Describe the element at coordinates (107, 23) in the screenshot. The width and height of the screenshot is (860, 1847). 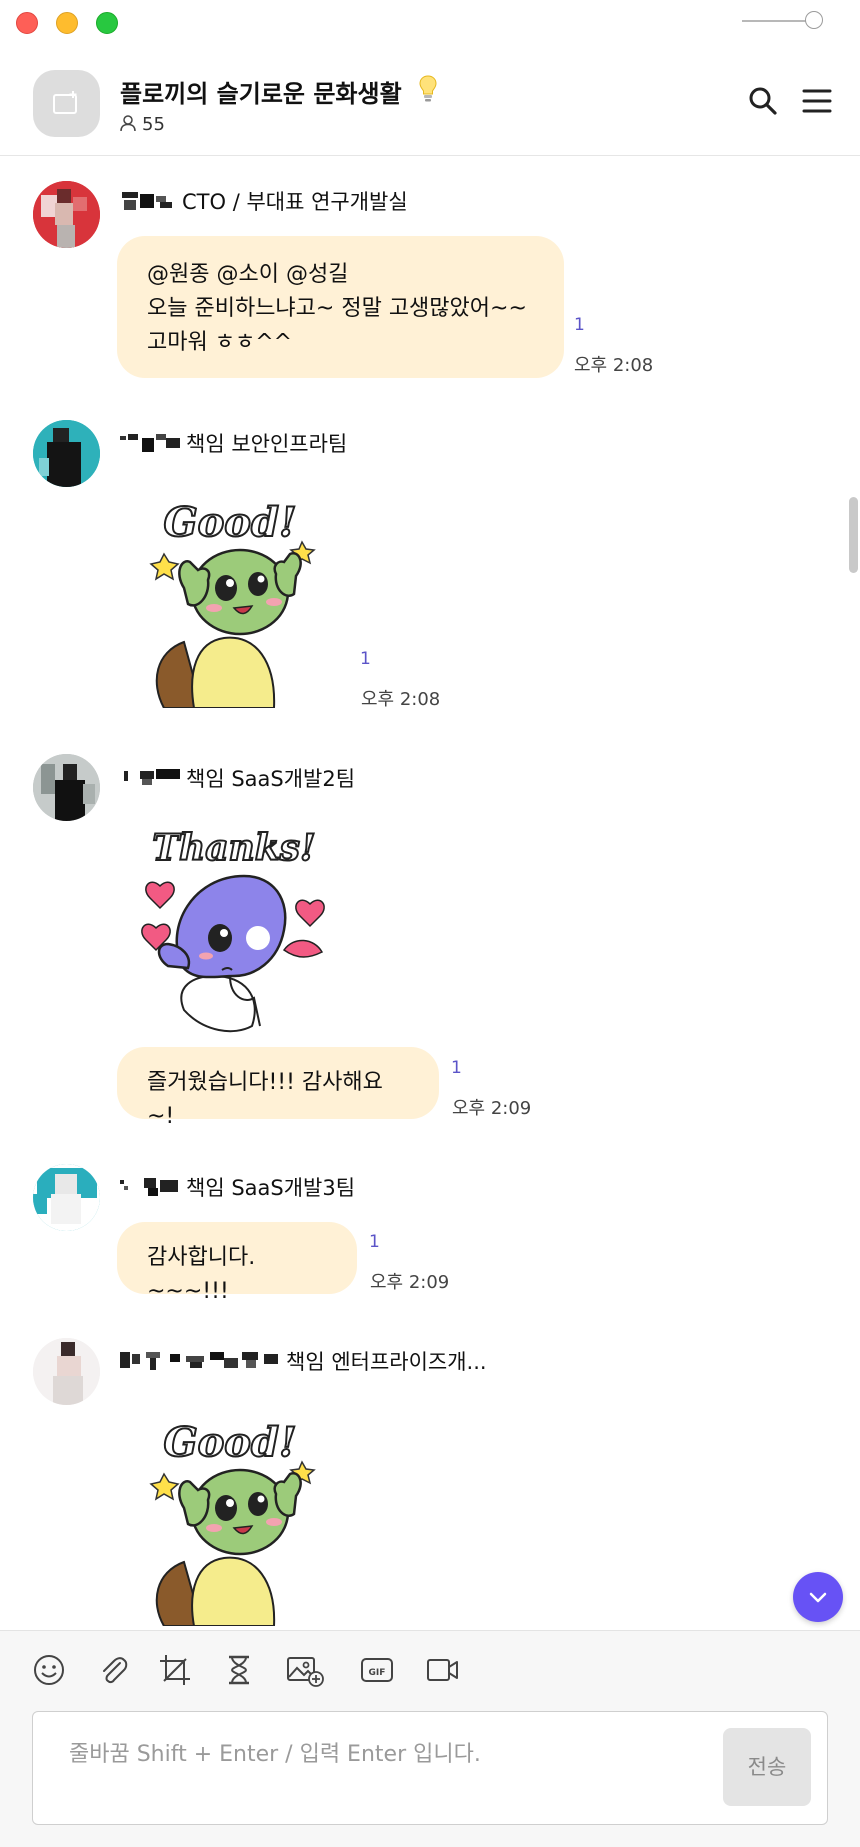
I see `zoom-window-button` at that location.